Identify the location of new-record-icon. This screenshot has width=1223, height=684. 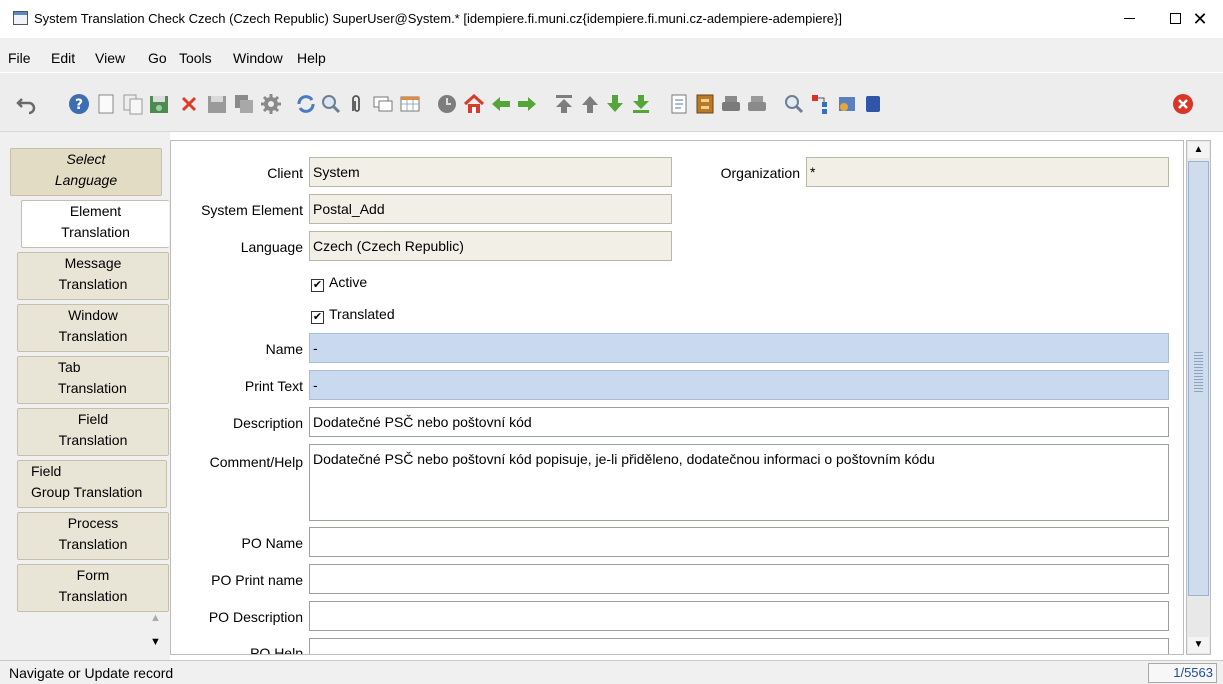
(106, 104).